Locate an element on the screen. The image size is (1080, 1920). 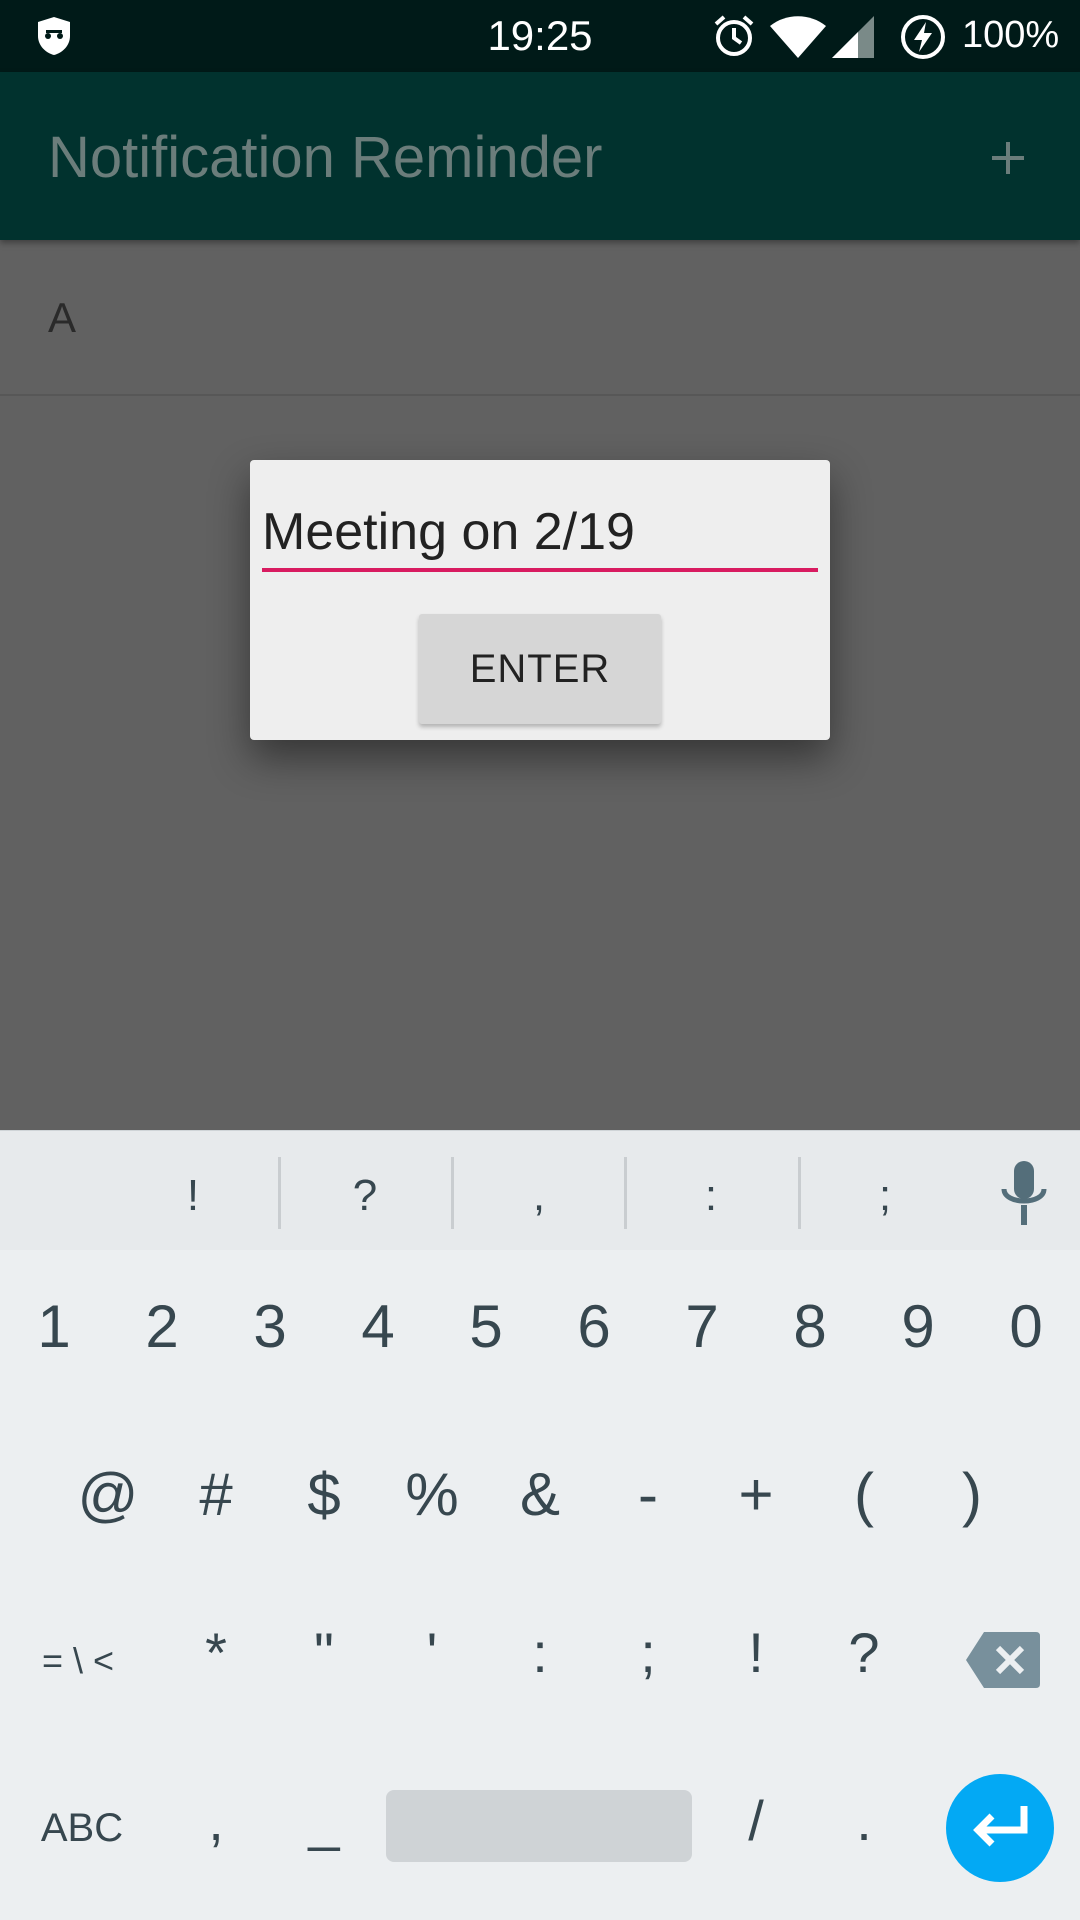
key: * is located at coordinates (216, 1652).